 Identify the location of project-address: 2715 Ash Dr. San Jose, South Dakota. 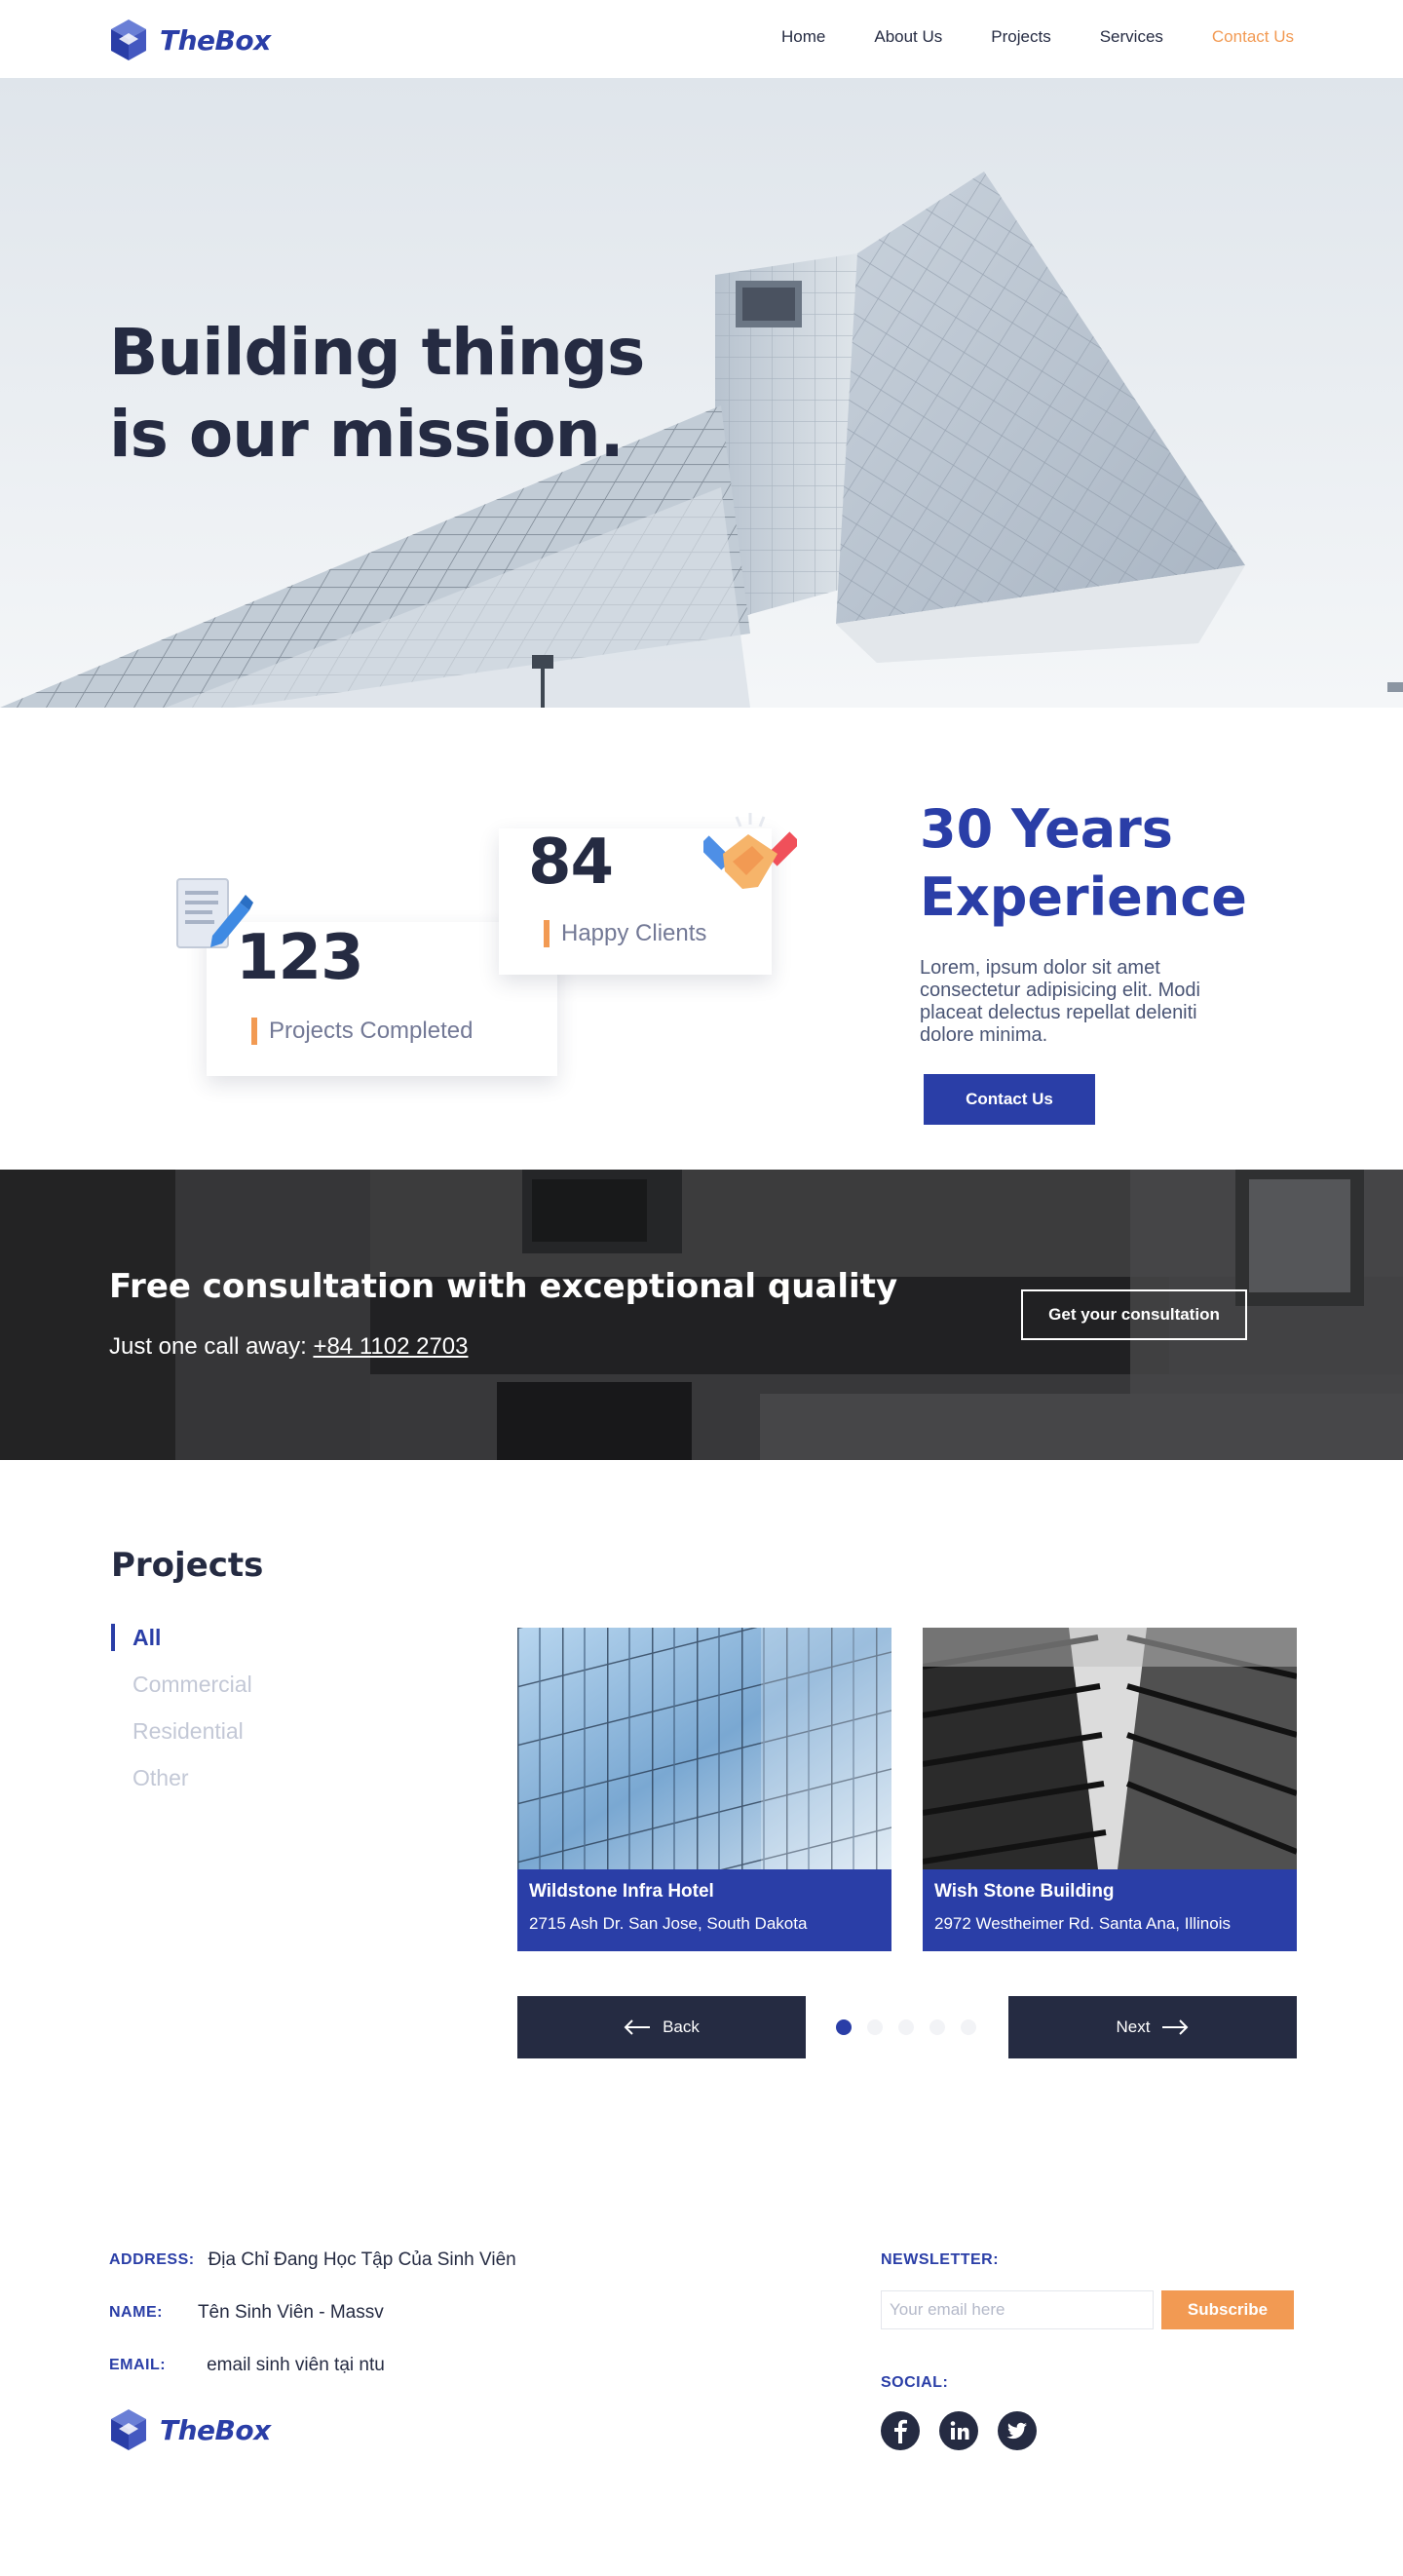
(668, 1923).